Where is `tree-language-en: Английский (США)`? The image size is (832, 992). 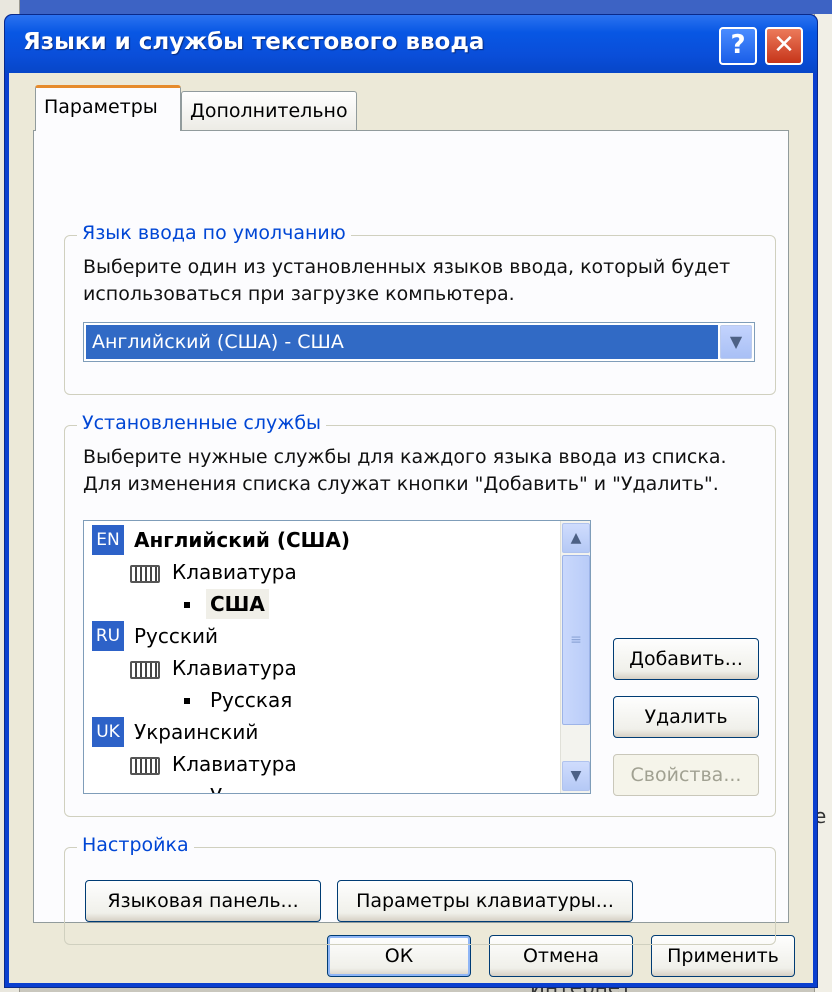 tree-language-en: Английский (США) is located at coordinates (242, 540).